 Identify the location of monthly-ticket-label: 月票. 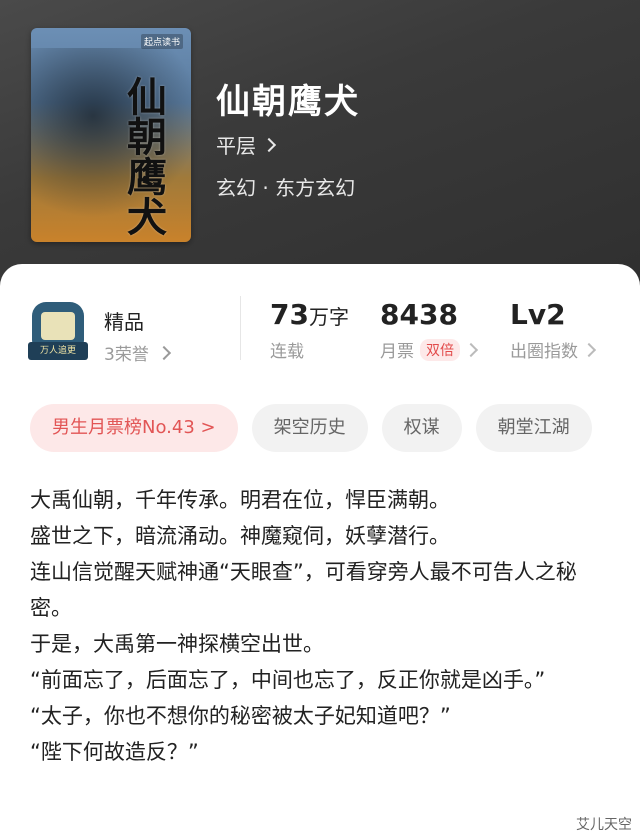
(397, 352).